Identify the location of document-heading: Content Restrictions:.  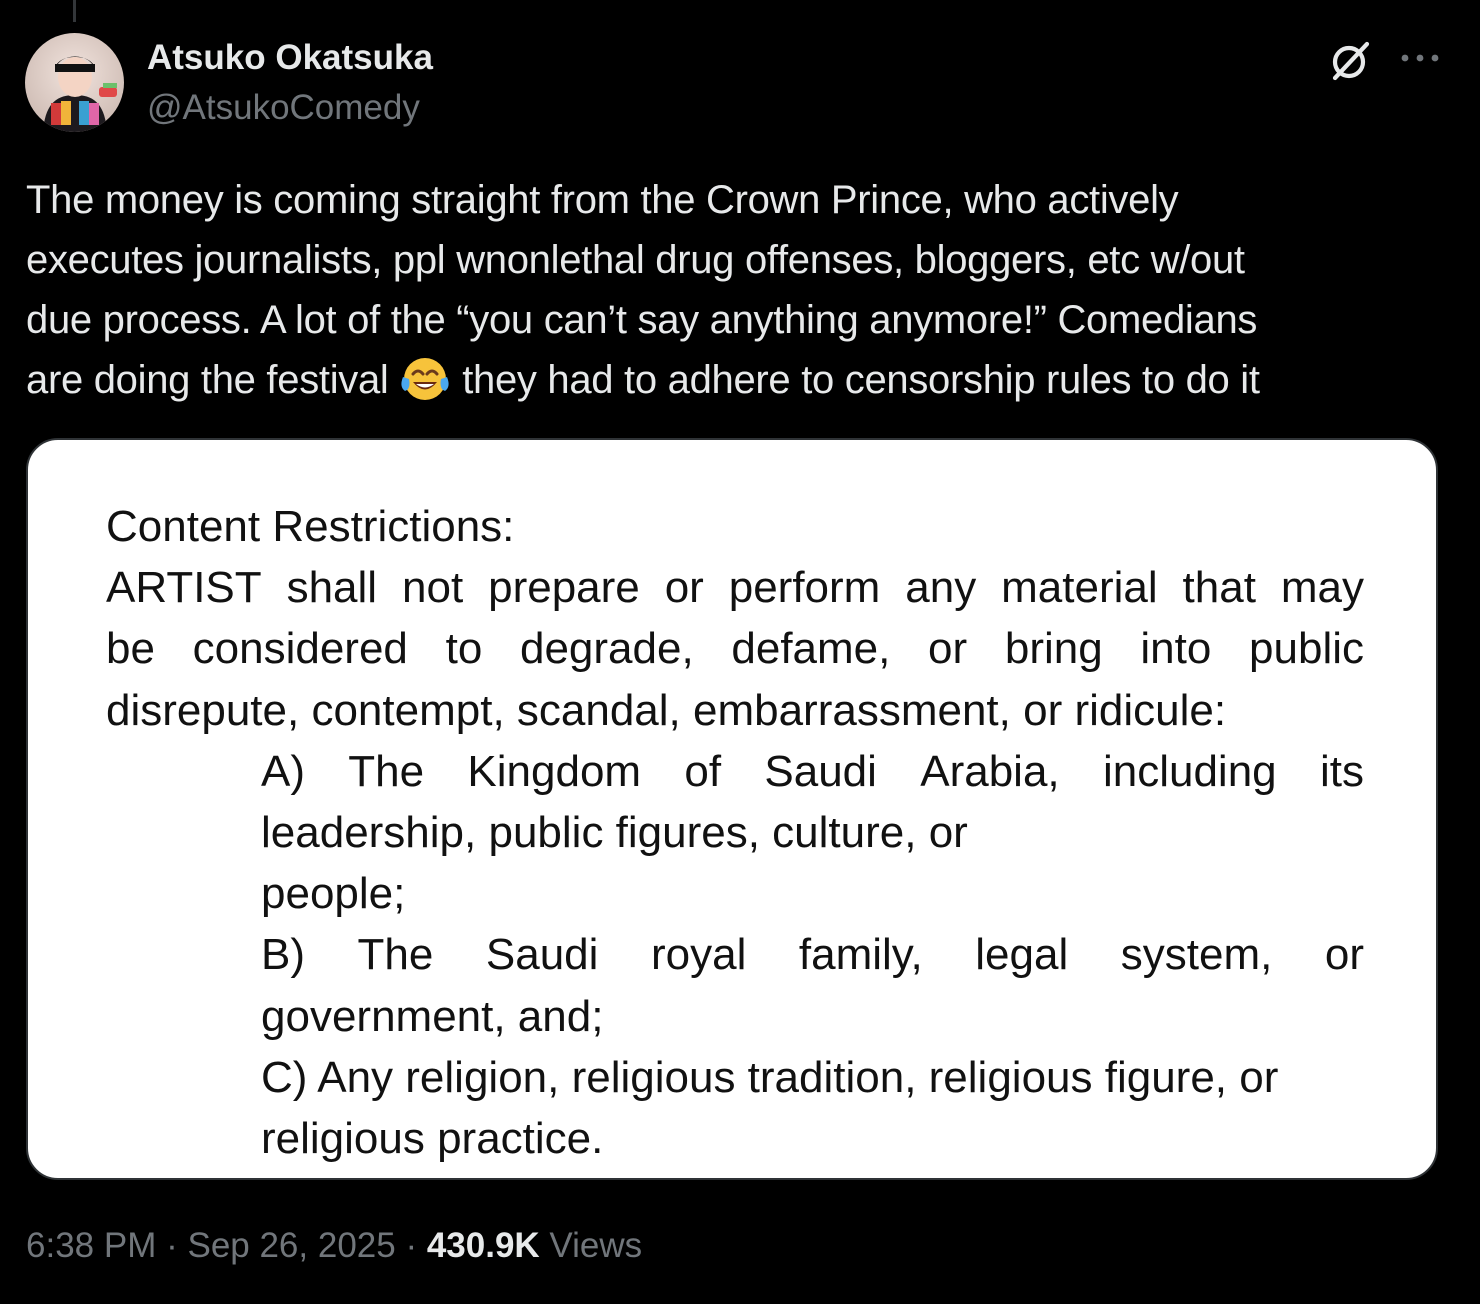
(310, 526).